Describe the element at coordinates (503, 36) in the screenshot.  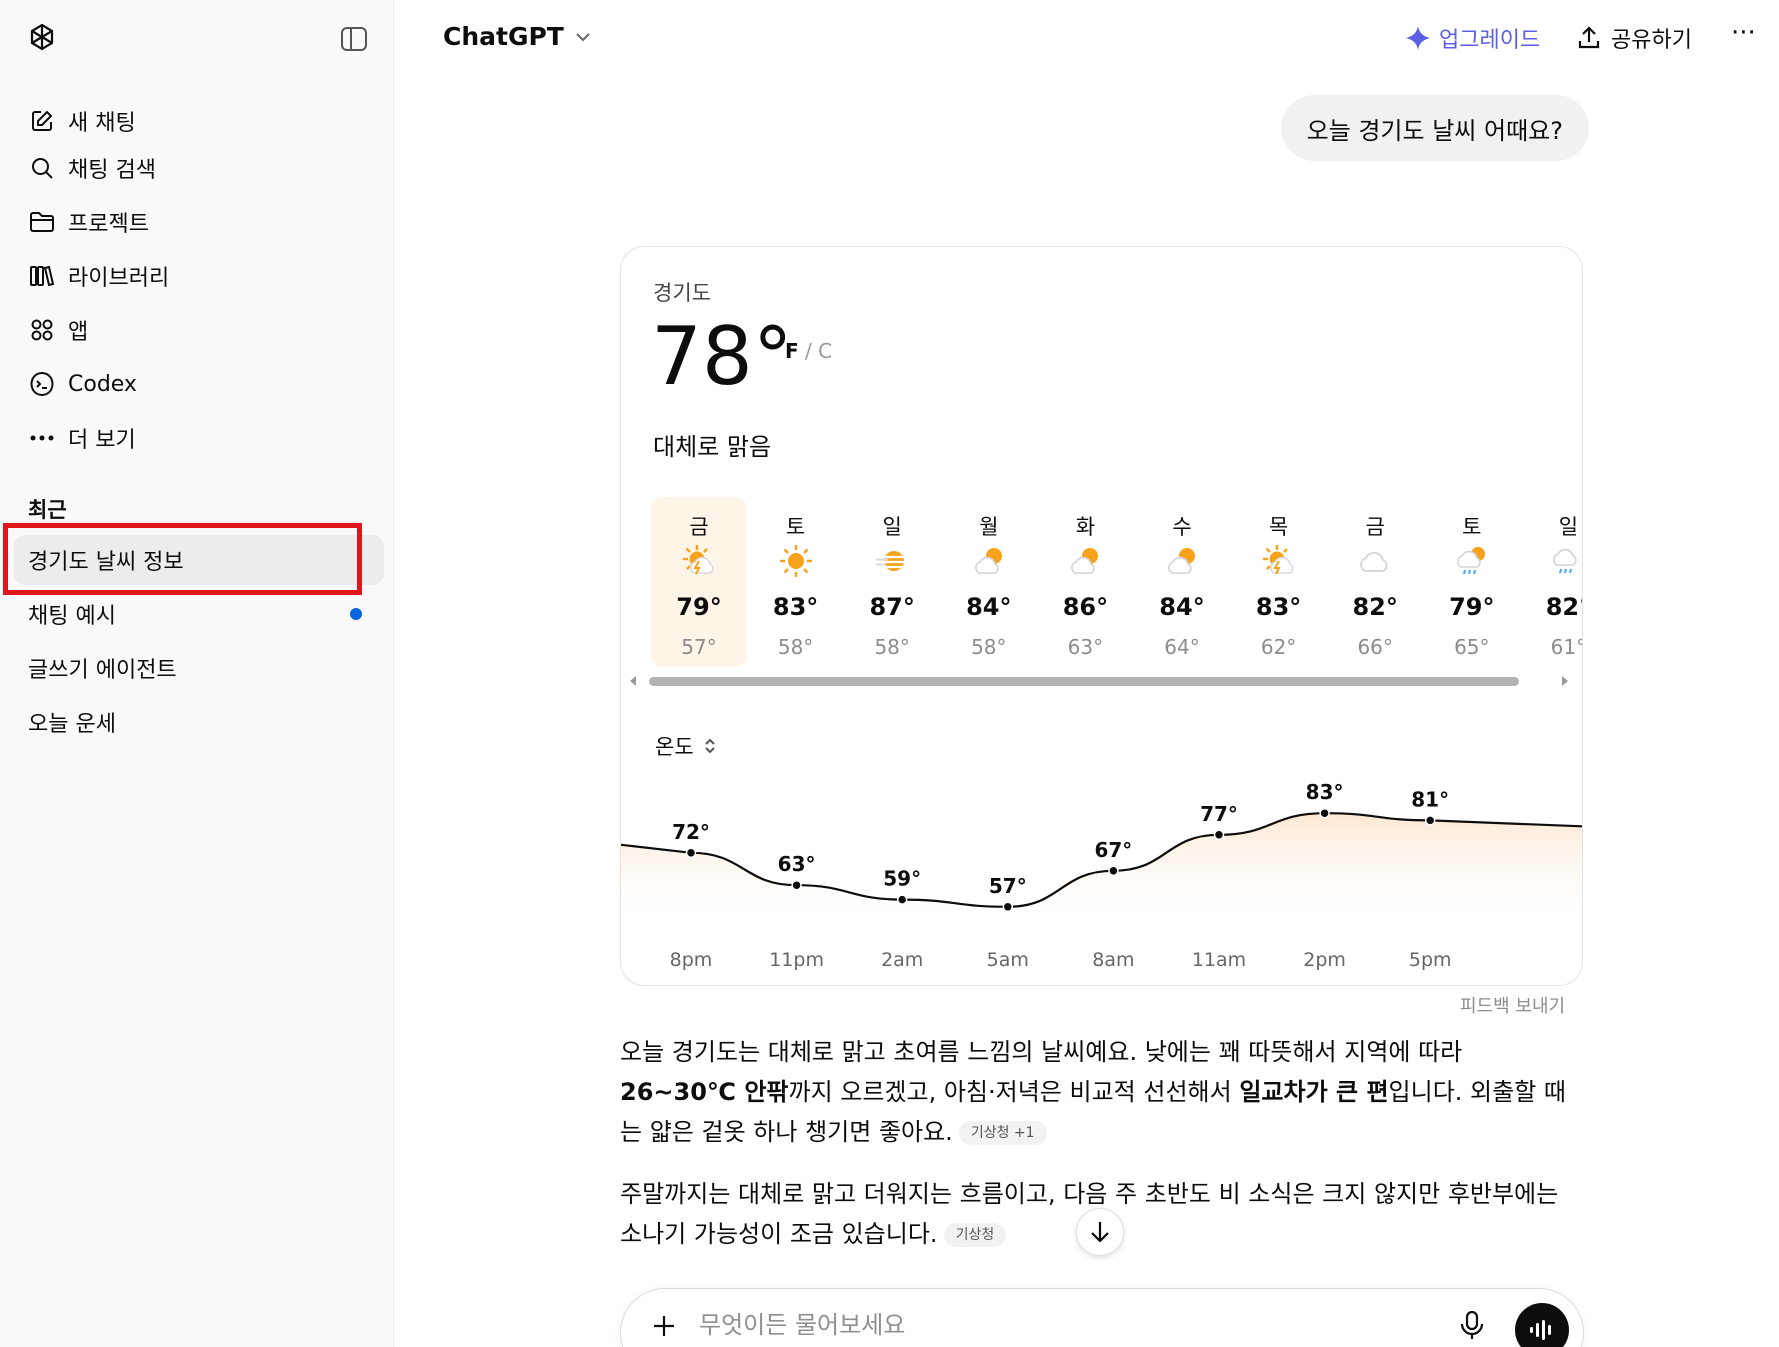
I see `model-name-label: ChatGPT` at that location.